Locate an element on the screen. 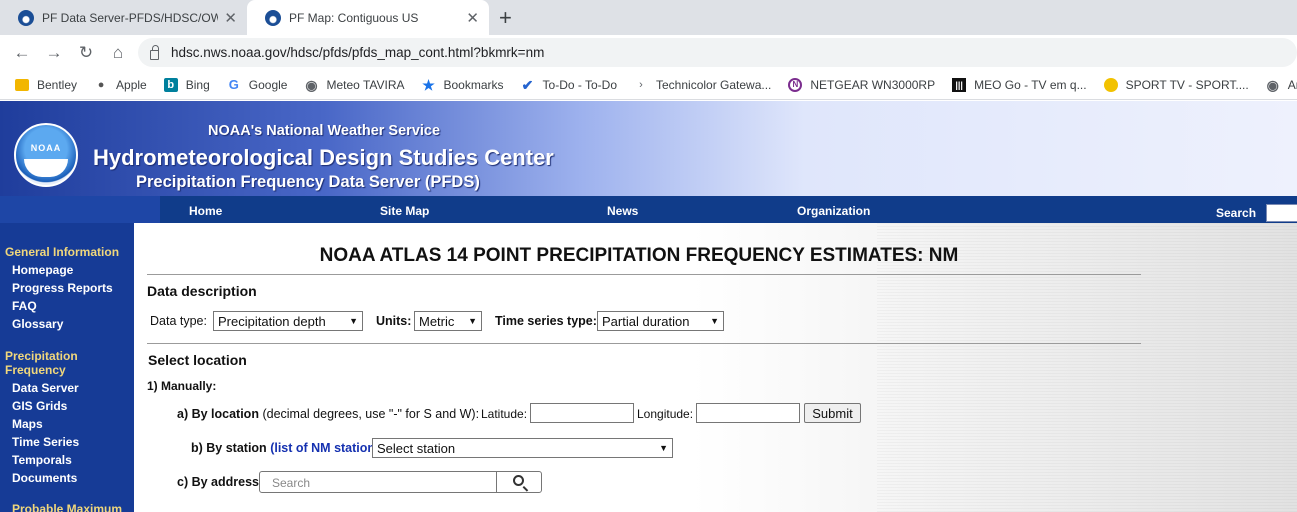  sidebar-item-progress-reports: Progress Reports is located at coordinates (62, 288).